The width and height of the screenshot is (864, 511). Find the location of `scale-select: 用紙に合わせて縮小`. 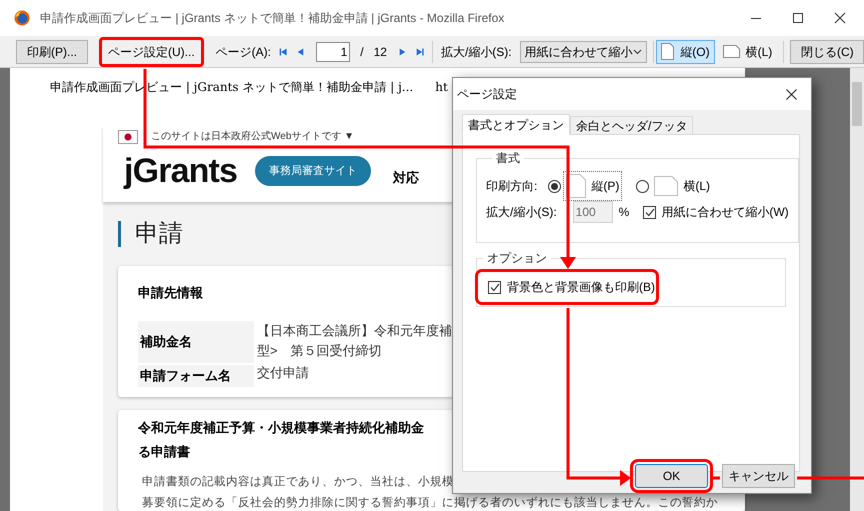

scale-select: 用紙に合わせて縮小 is located at coordinates (583, 51).